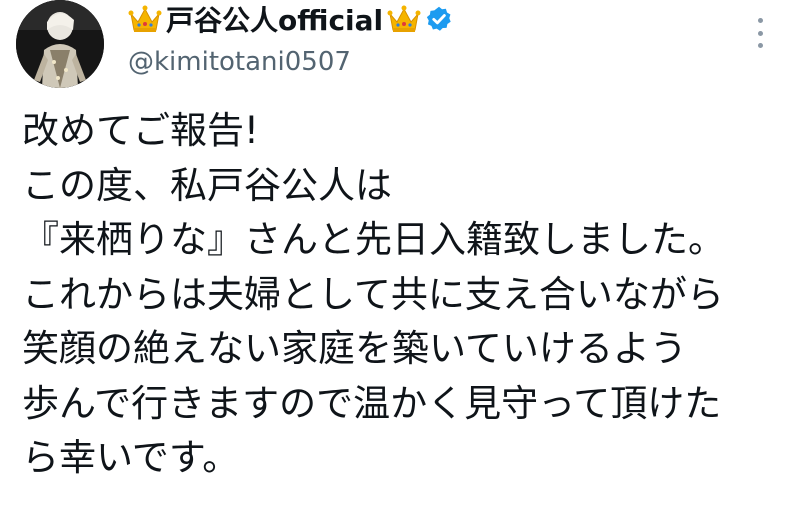  Describe the element at coordinates (274, 19) in the screenshot. I see `author-display-name: 戸谷公人official` at that location.